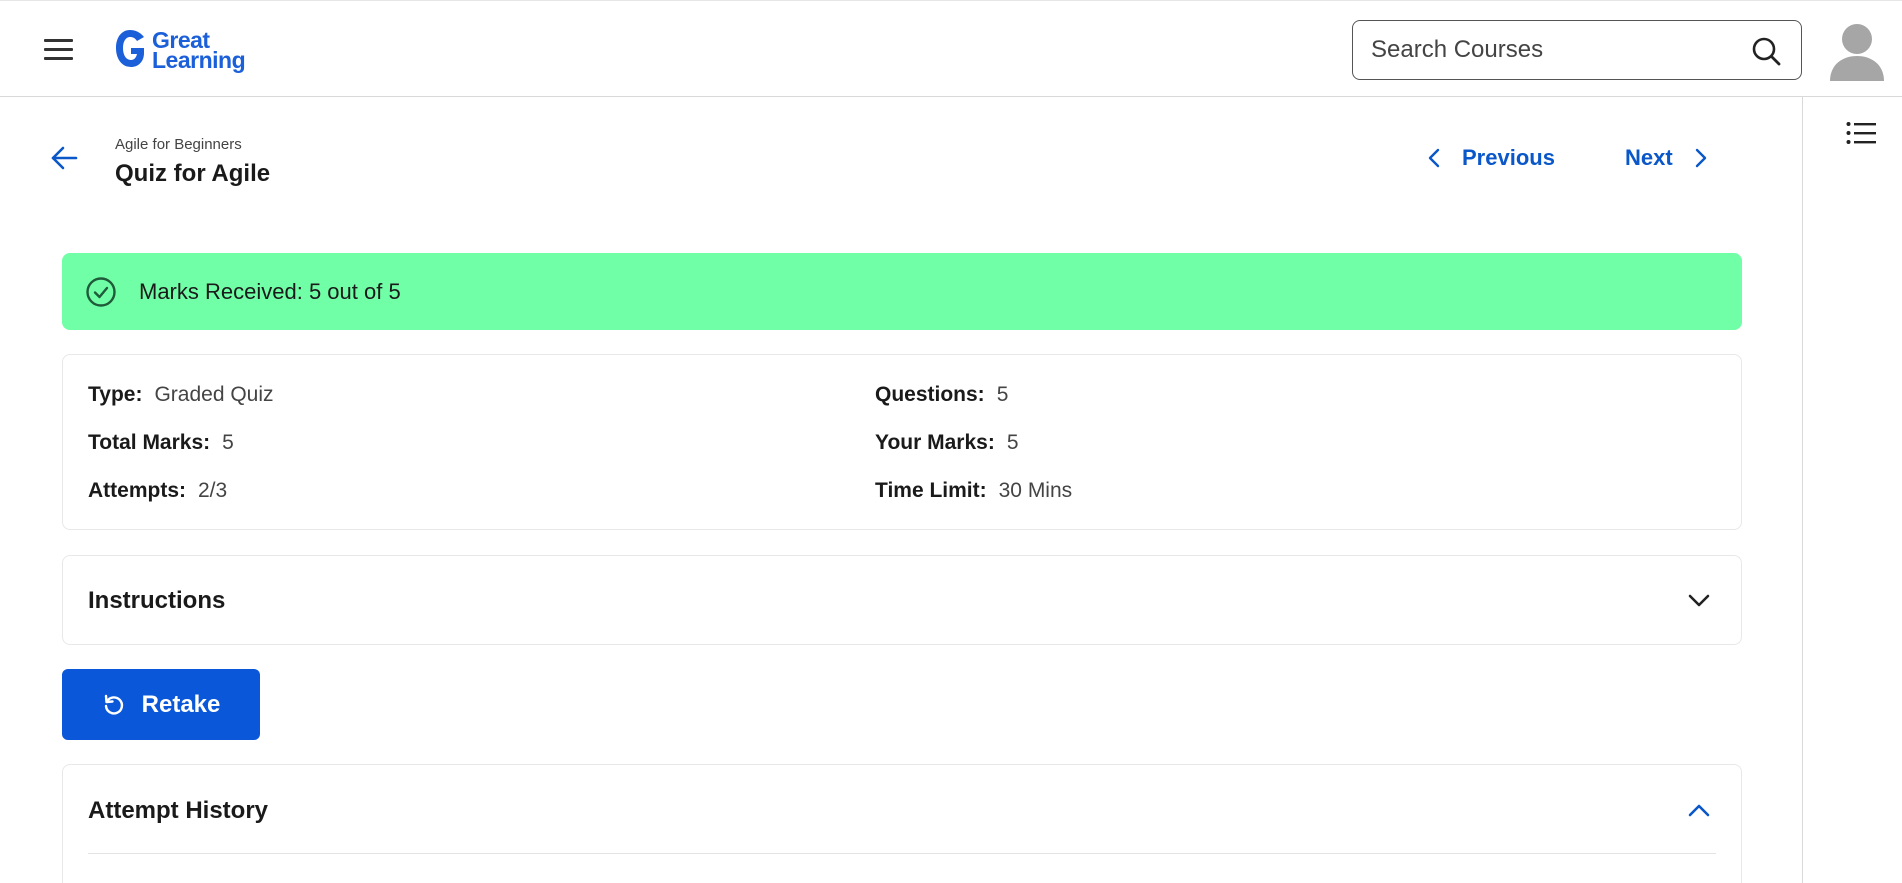 The width and height of the screenshot is (1902, 883). What do you see at coordinates (931, 490) in the screenshot?
I see `detail-time-limit-label: Time Limit:` at bounding box center [931, 490].